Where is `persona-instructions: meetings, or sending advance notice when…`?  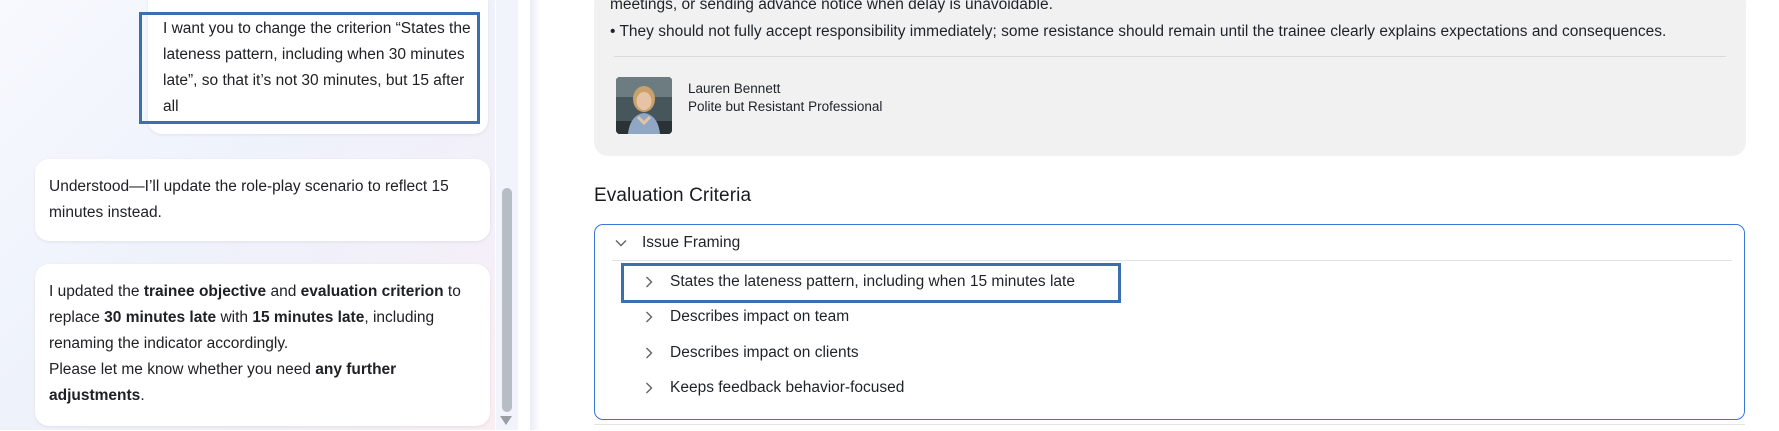
persona-instructions: meetings, or sending advance notice when… is located at coordinates (1138, 22).